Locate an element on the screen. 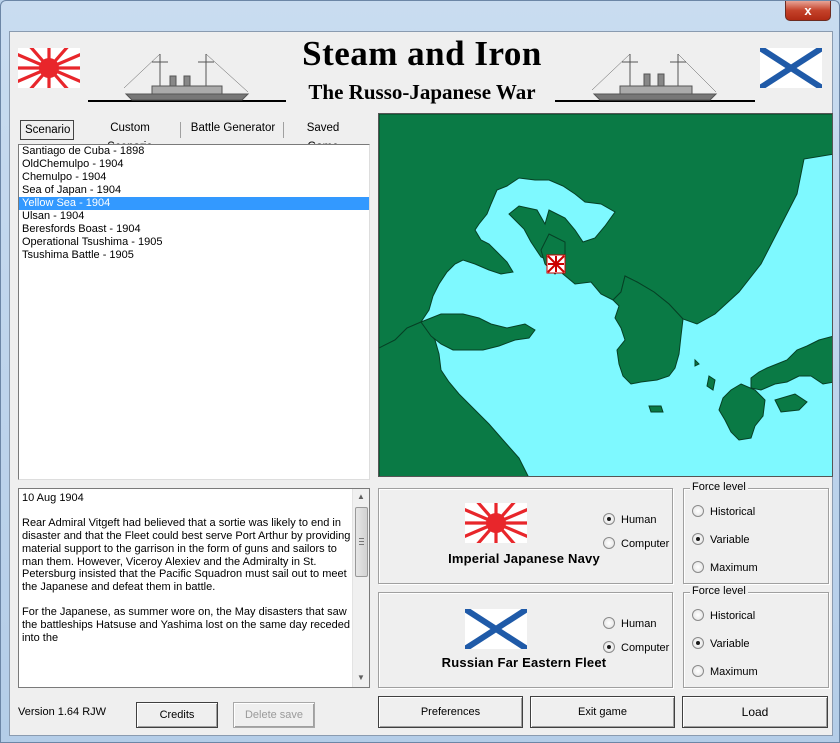 This screenshot has height=743, width=840. russia-force-level-group: Force level Historical Variable Maximum is located at coordinates (756, 636).